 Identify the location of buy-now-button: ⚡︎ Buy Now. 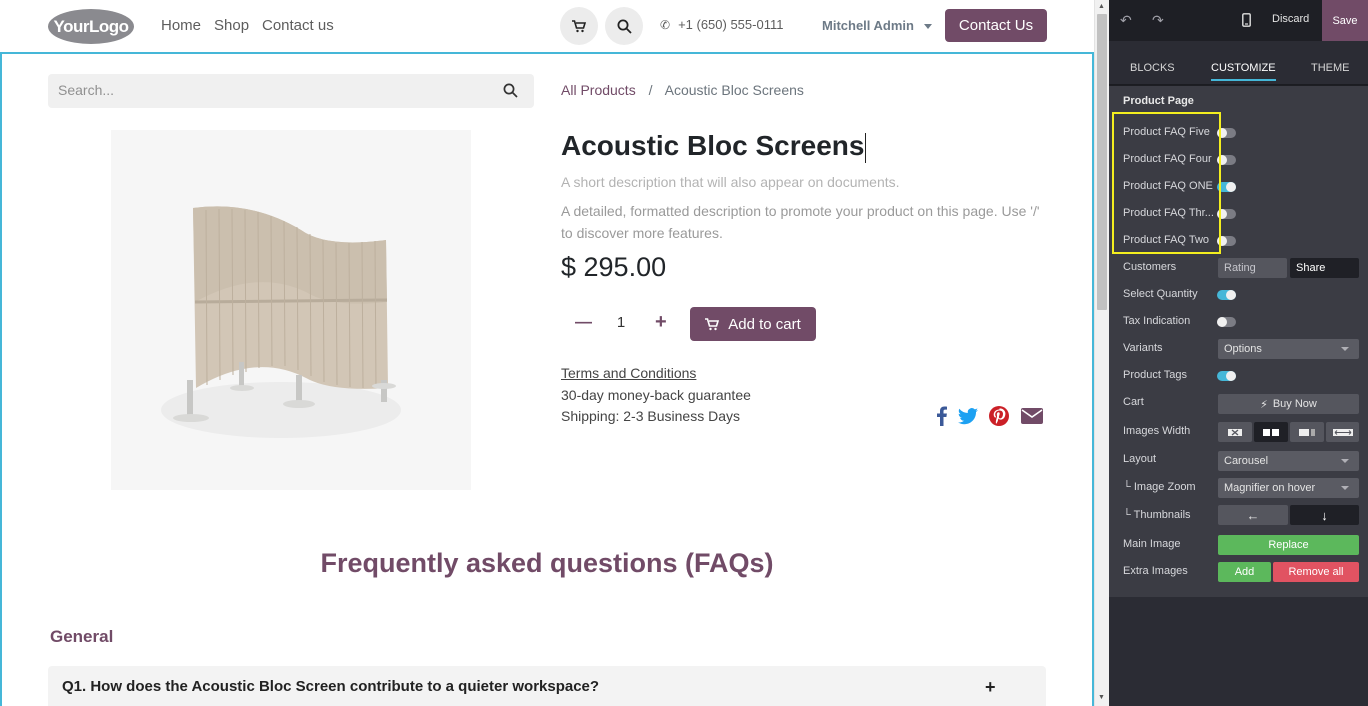
(1288, 404).